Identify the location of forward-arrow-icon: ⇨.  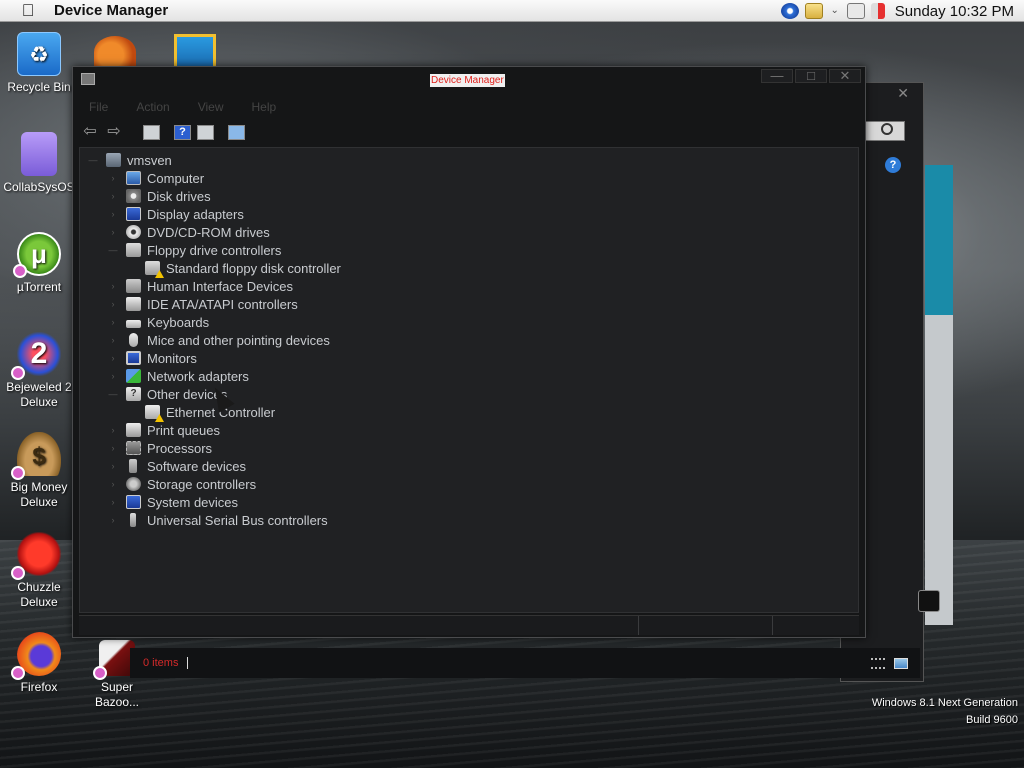
(114, 132).